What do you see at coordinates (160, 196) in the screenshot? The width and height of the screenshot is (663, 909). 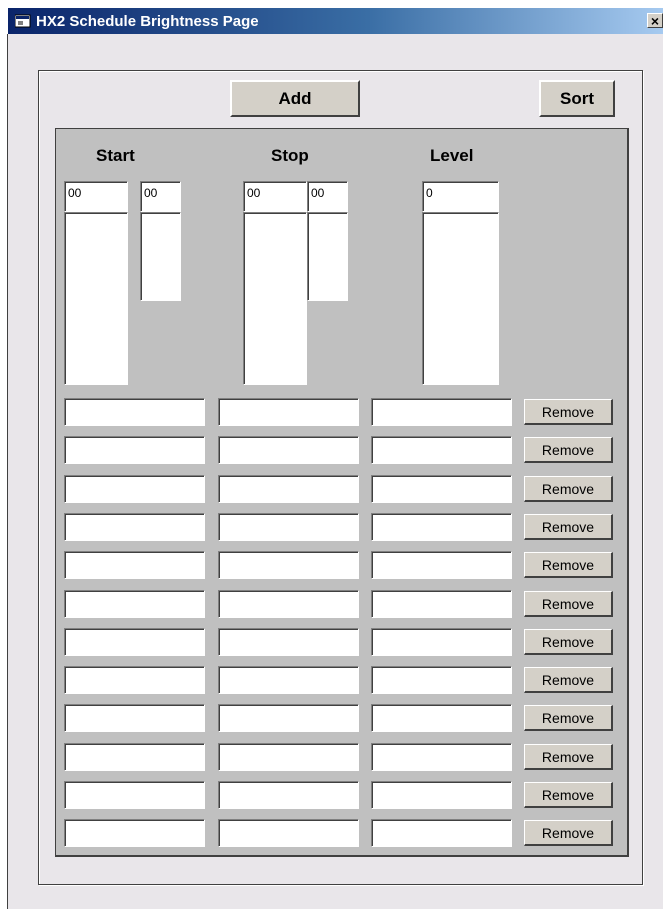 I see `start-minute-input: 00` at bounding box center [160, 196].